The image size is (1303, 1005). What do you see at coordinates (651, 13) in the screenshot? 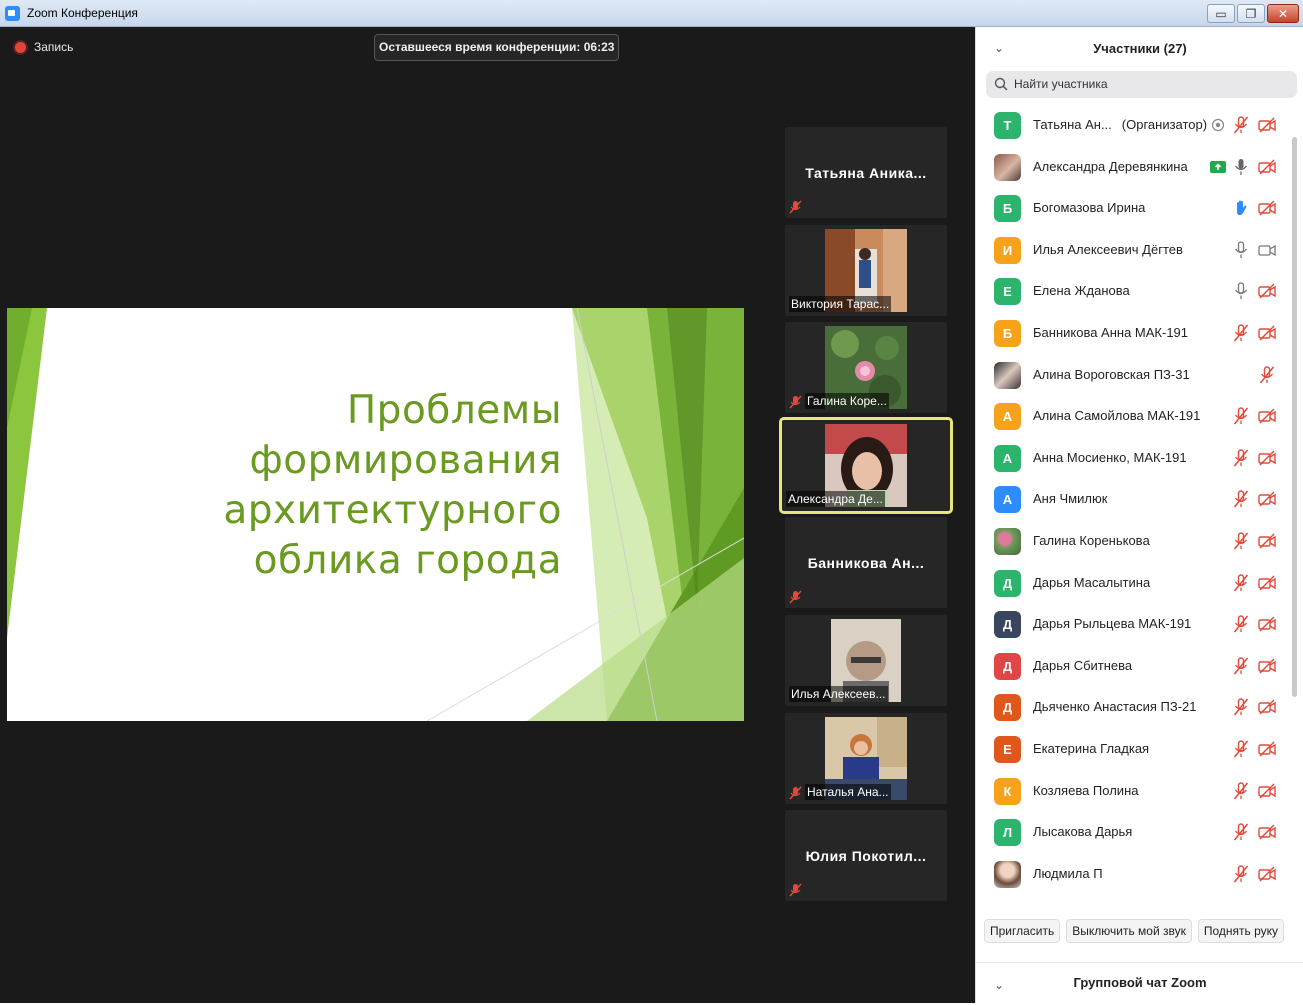
I see `window-titlebar: Zoom Конференция ▭ ❐ ✕` at bounding box center [651, 13].